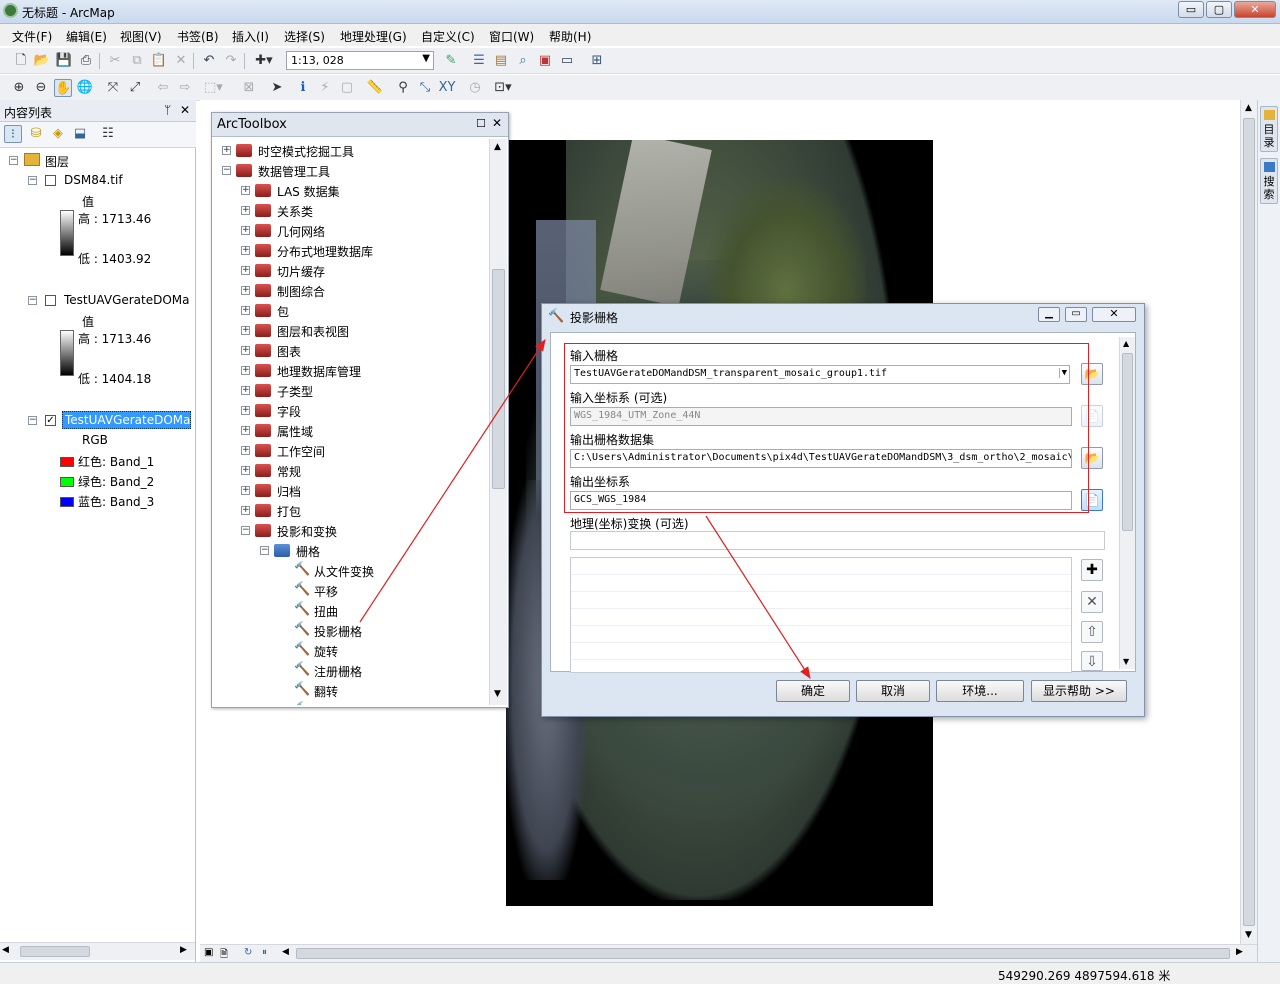 The image size is (1280, 984). What do you see at coordinates (338, 704) in the screenshot?
I see `tool-node: 重设比例` at bounding box center [338, 704].